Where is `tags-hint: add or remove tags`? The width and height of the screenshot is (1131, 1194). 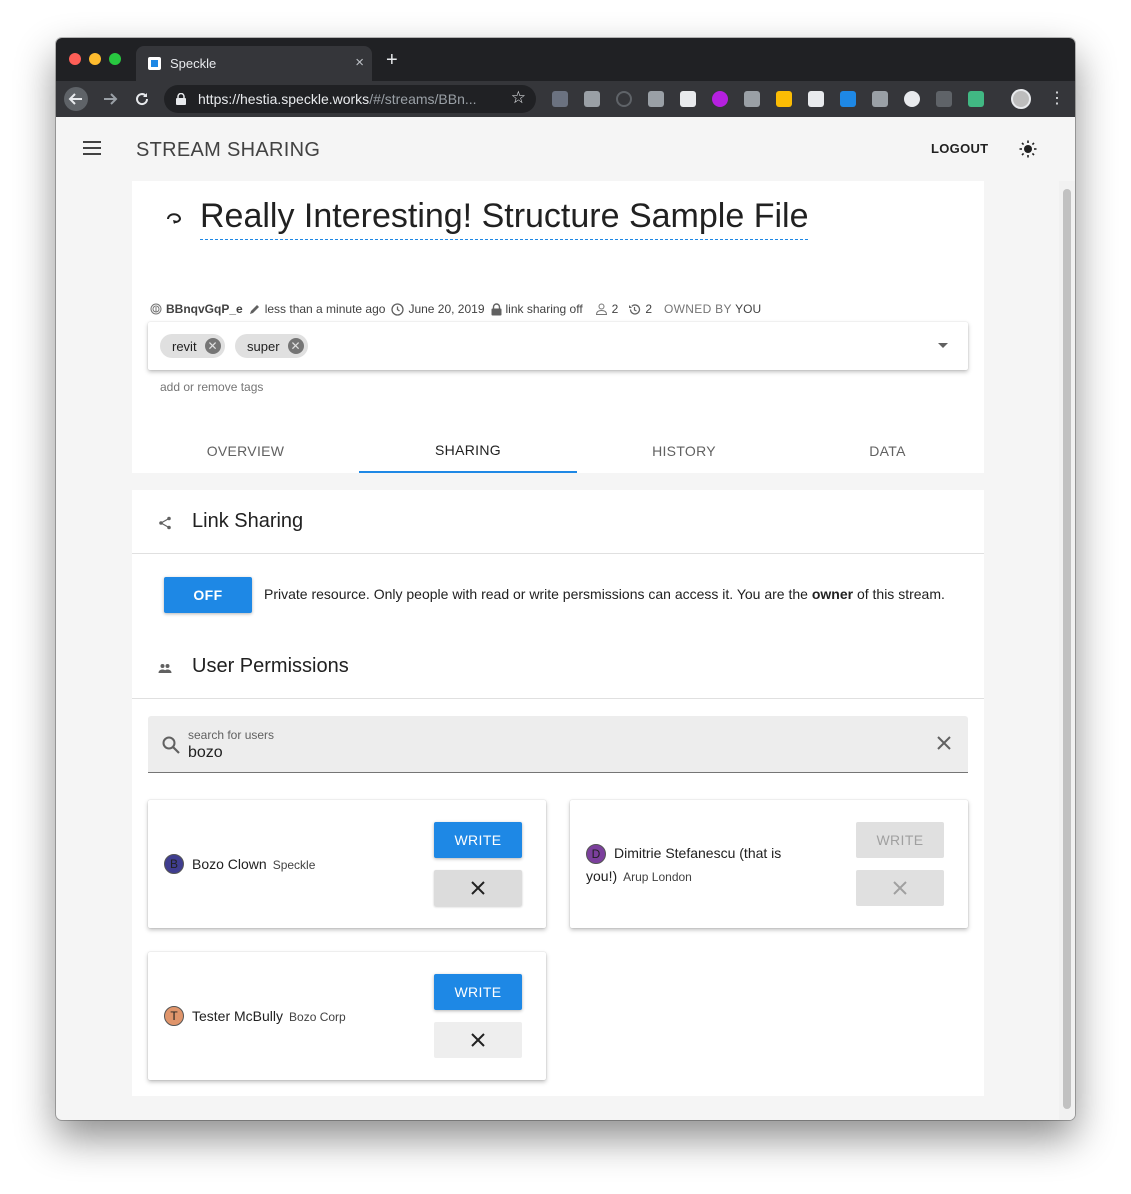 tags-hint: add or remove tags is located at coordinates (212, 387).